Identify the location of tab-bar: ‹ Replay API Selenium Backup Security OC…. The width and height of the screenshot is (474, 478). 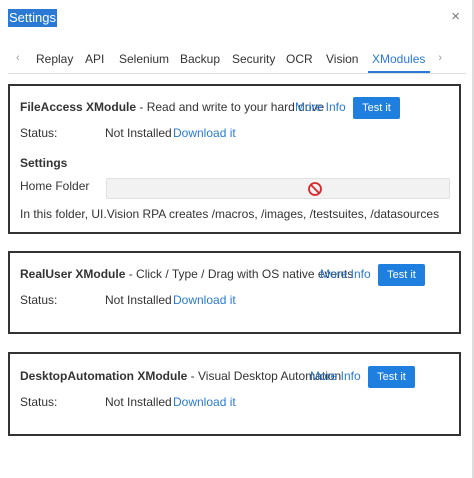
(237, 60).